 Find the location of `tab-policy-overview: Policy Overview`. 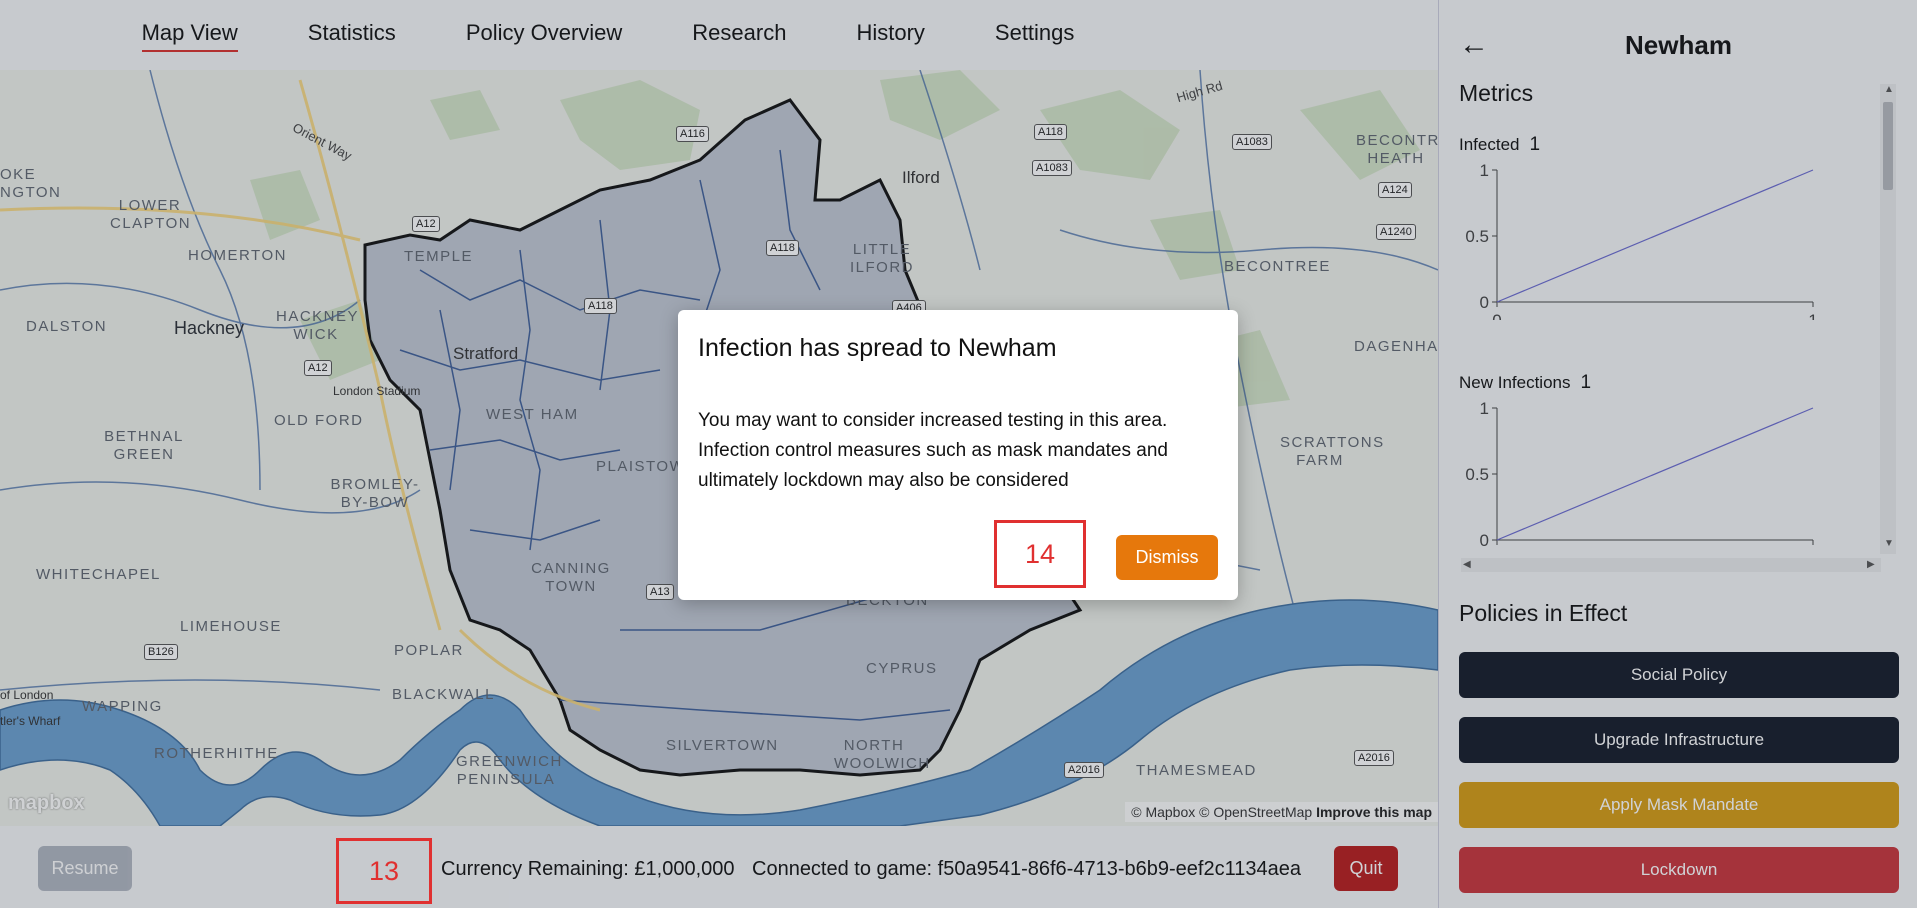

tab-policy-overview: Policy Overview is located at coordinates (544, 35).